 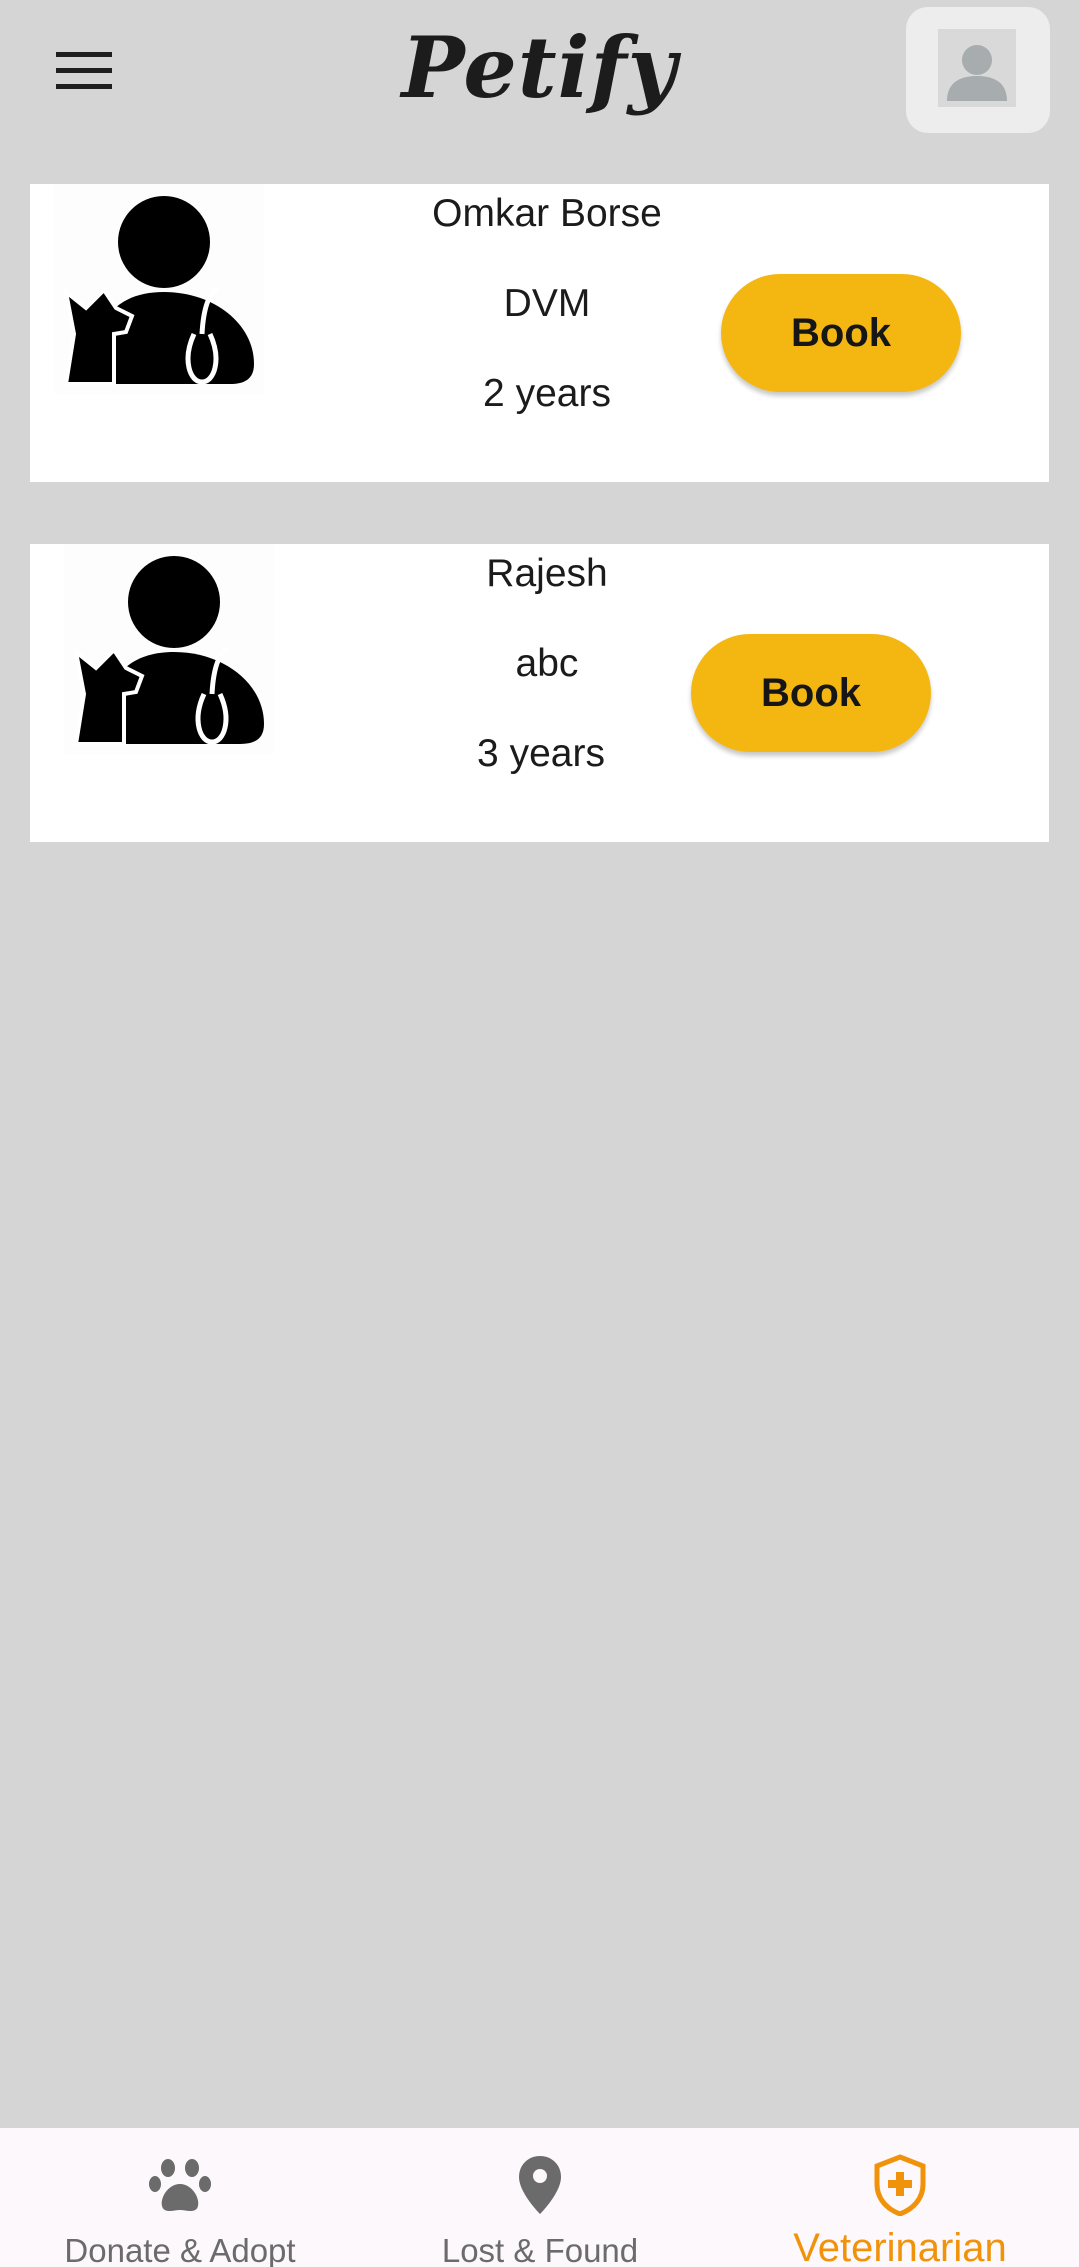 What do you see at coordinates (180, 2249) in the screenshot?
I see `tab-label: Donate & Adopt` at bounding box center [180, 2249].